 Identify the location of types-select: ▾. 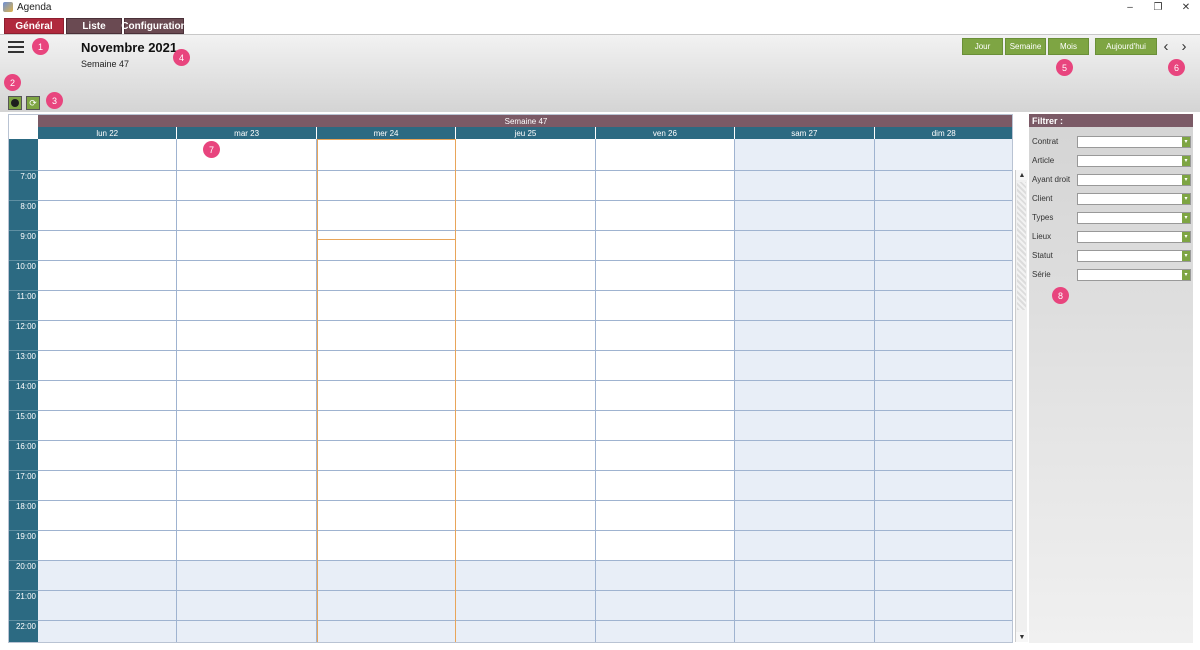
(1134, 217).